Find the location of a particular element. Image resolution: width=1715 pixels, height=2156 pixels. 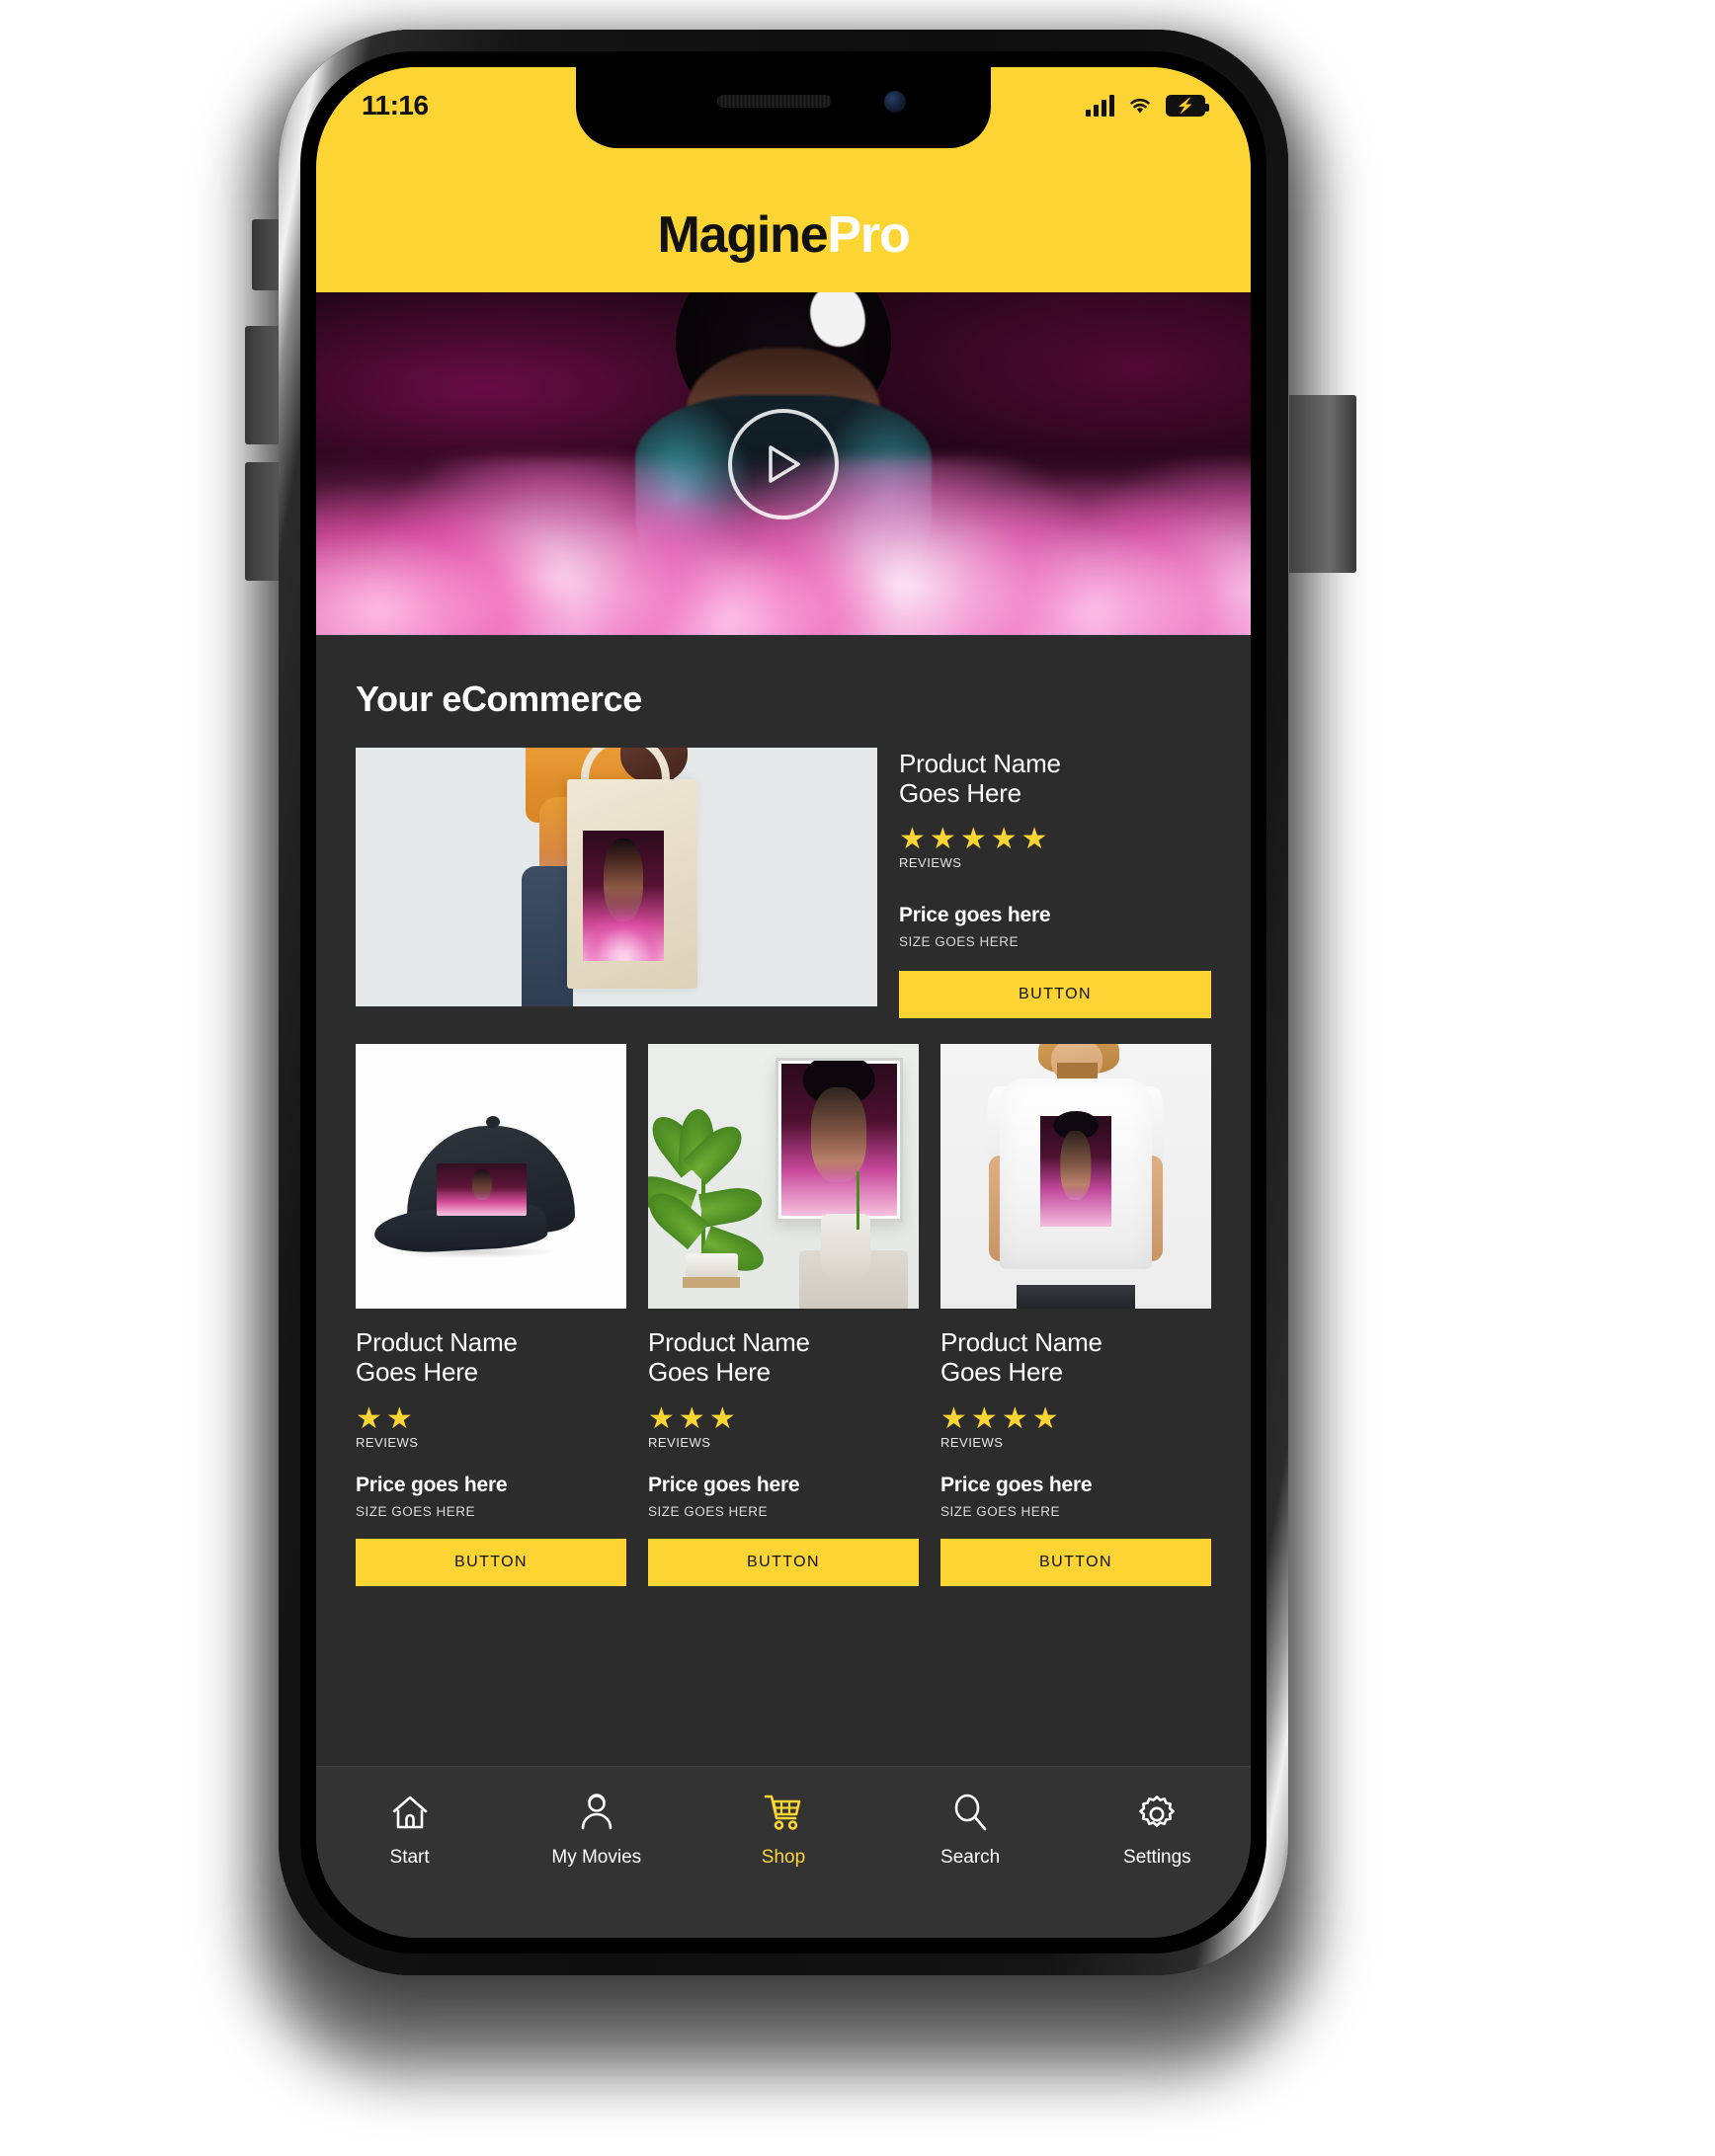

tab-label: Search is located at coordinates (970, 1858).